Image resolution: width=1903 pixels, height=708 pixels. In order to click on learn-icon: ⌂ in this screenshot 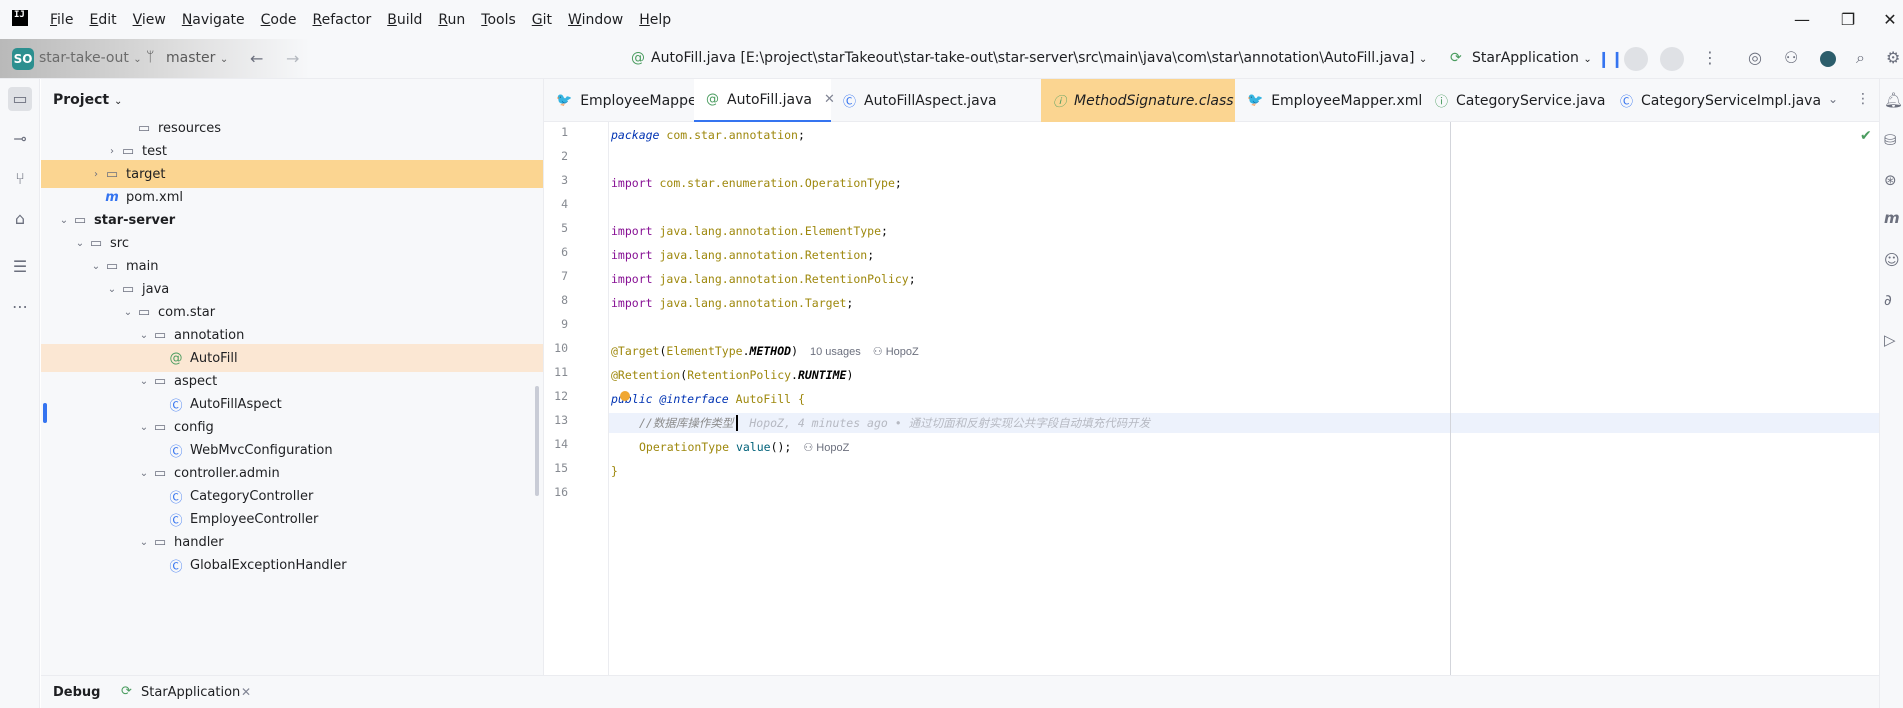, I will do `click(20, 219)`.